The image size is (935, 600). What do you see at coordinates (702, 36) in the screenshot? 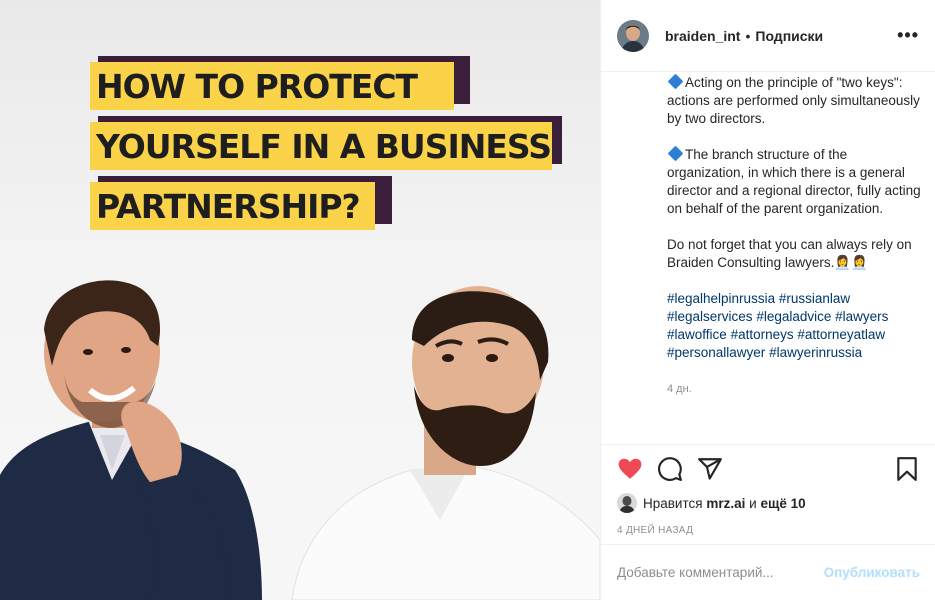
I see `username-link: braiden_int` at bounding box center [702, 36].